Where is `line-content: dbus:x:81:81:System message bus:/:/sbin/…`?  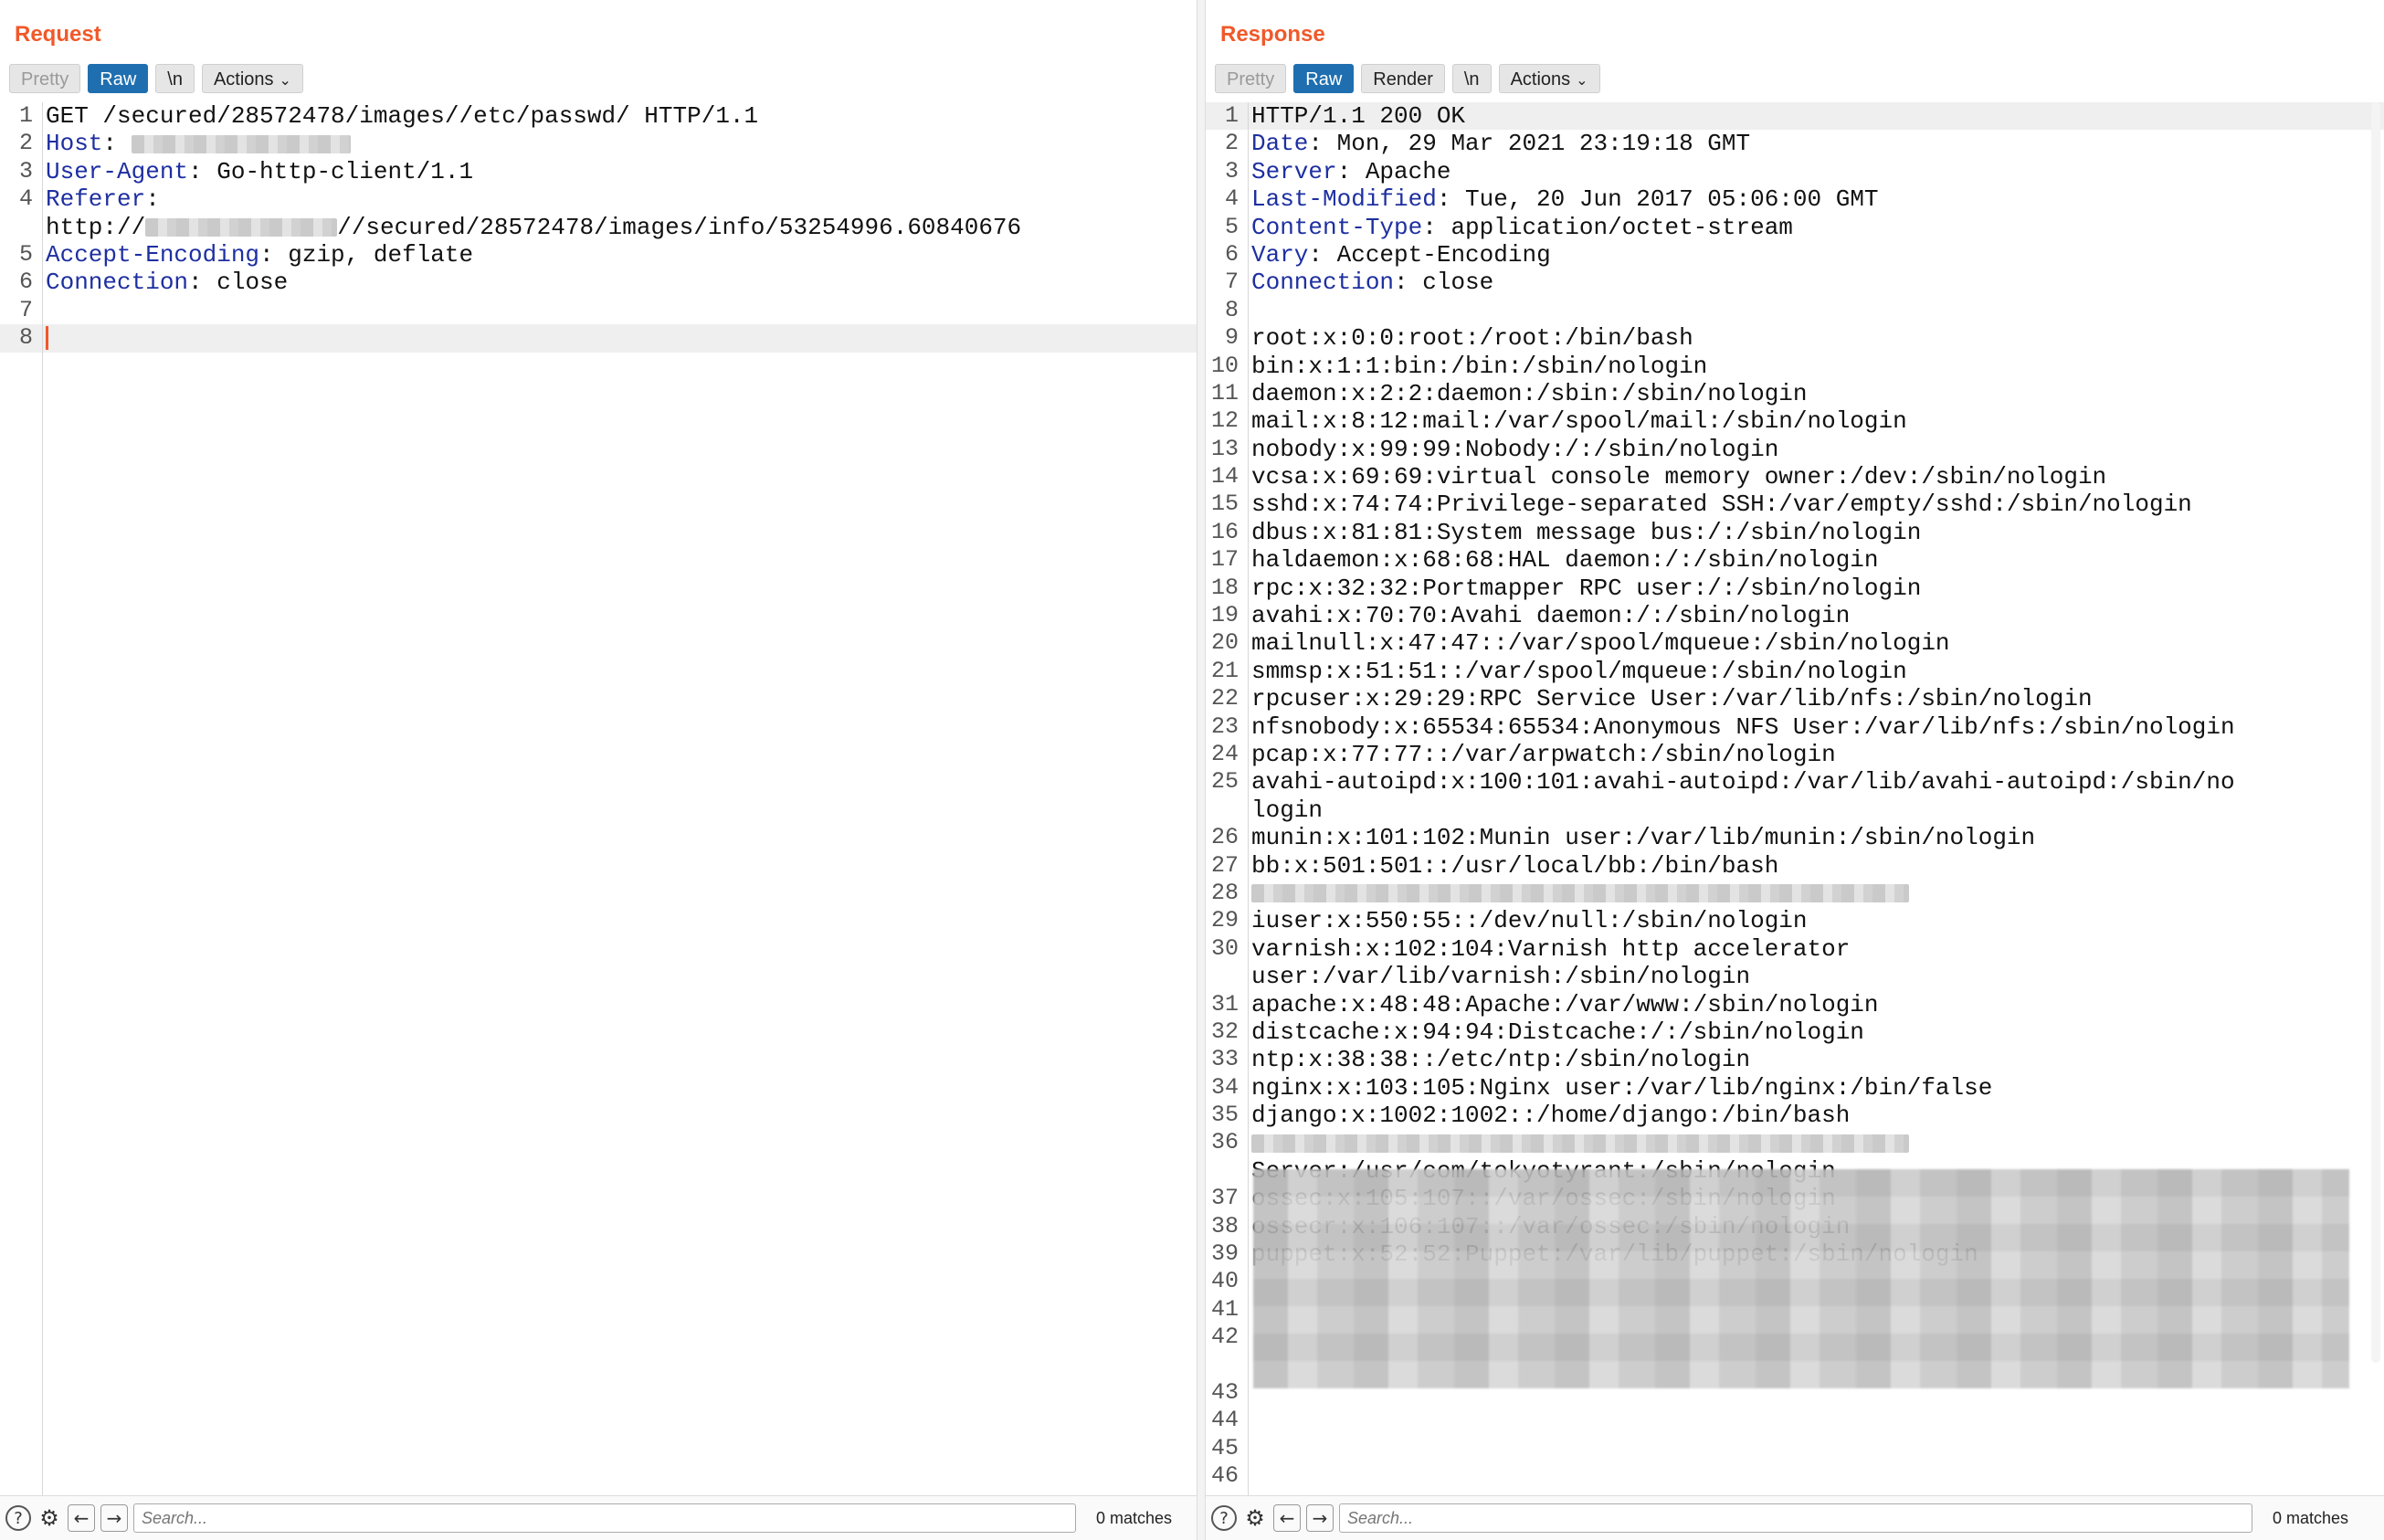
line-content: dbus:x:81:81:System message bus:/:/sbin/… is located at coordinates (1586, 532).